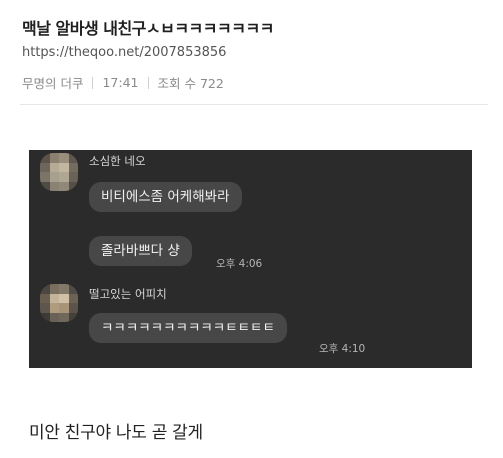  Describe the element at coordinates (188, 328) in the screenshot. I see `message-bubble: ㅋㅋㅋㅋㅋㅋㅋㅋㅋㅋㅌㅌㅌㅌ` at that location.